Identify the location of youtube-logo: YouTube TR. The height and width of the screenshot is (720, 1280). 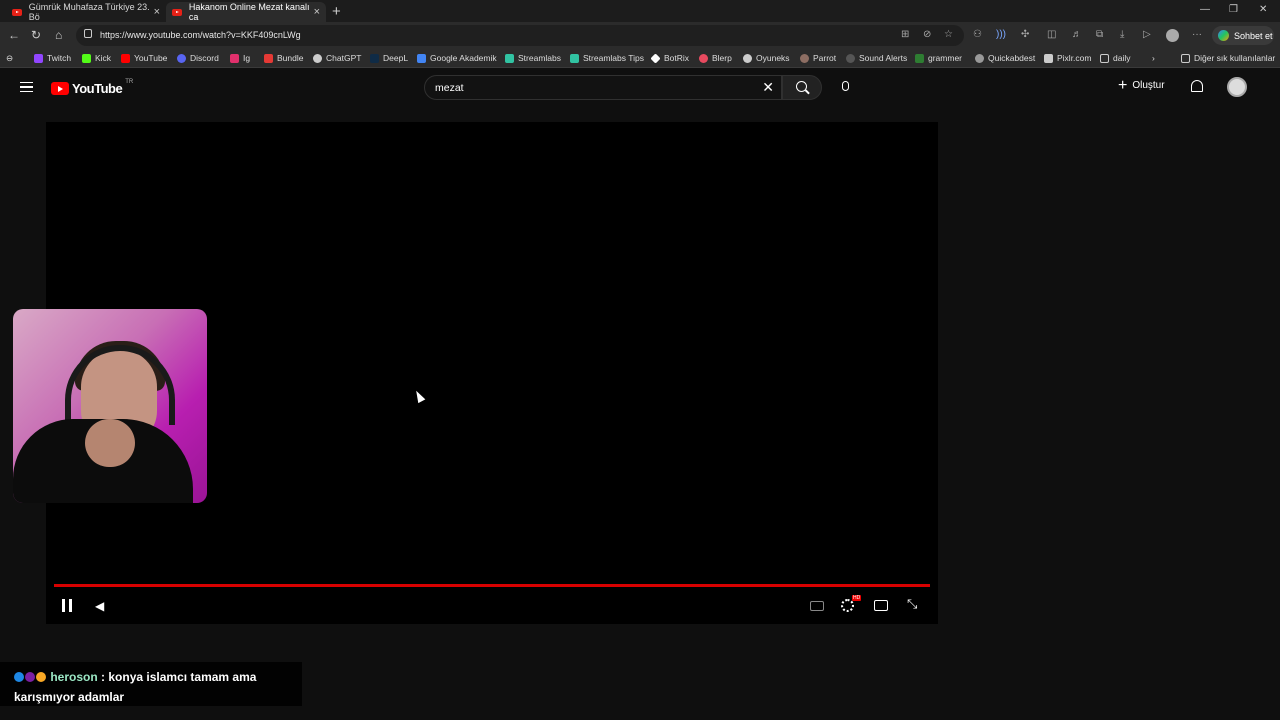
(92, 87).